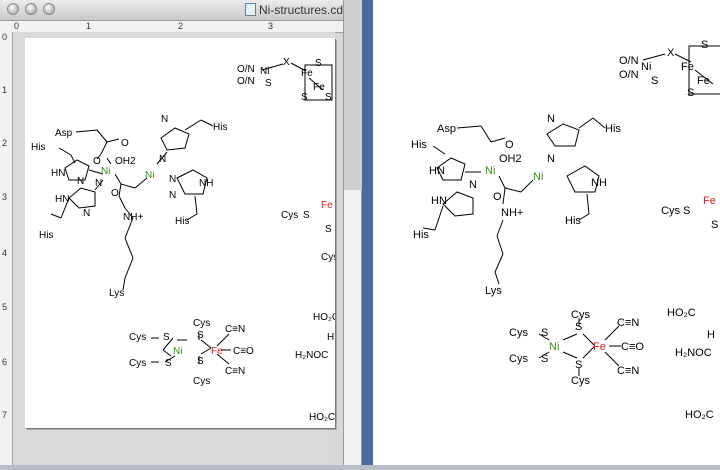 Image resolution: width=720 pixels, height=470 pixels. What do you see at coordinates (493, 291) in the screenshot?
I see `atom-label: Lys` at bounding box center [493, 291].